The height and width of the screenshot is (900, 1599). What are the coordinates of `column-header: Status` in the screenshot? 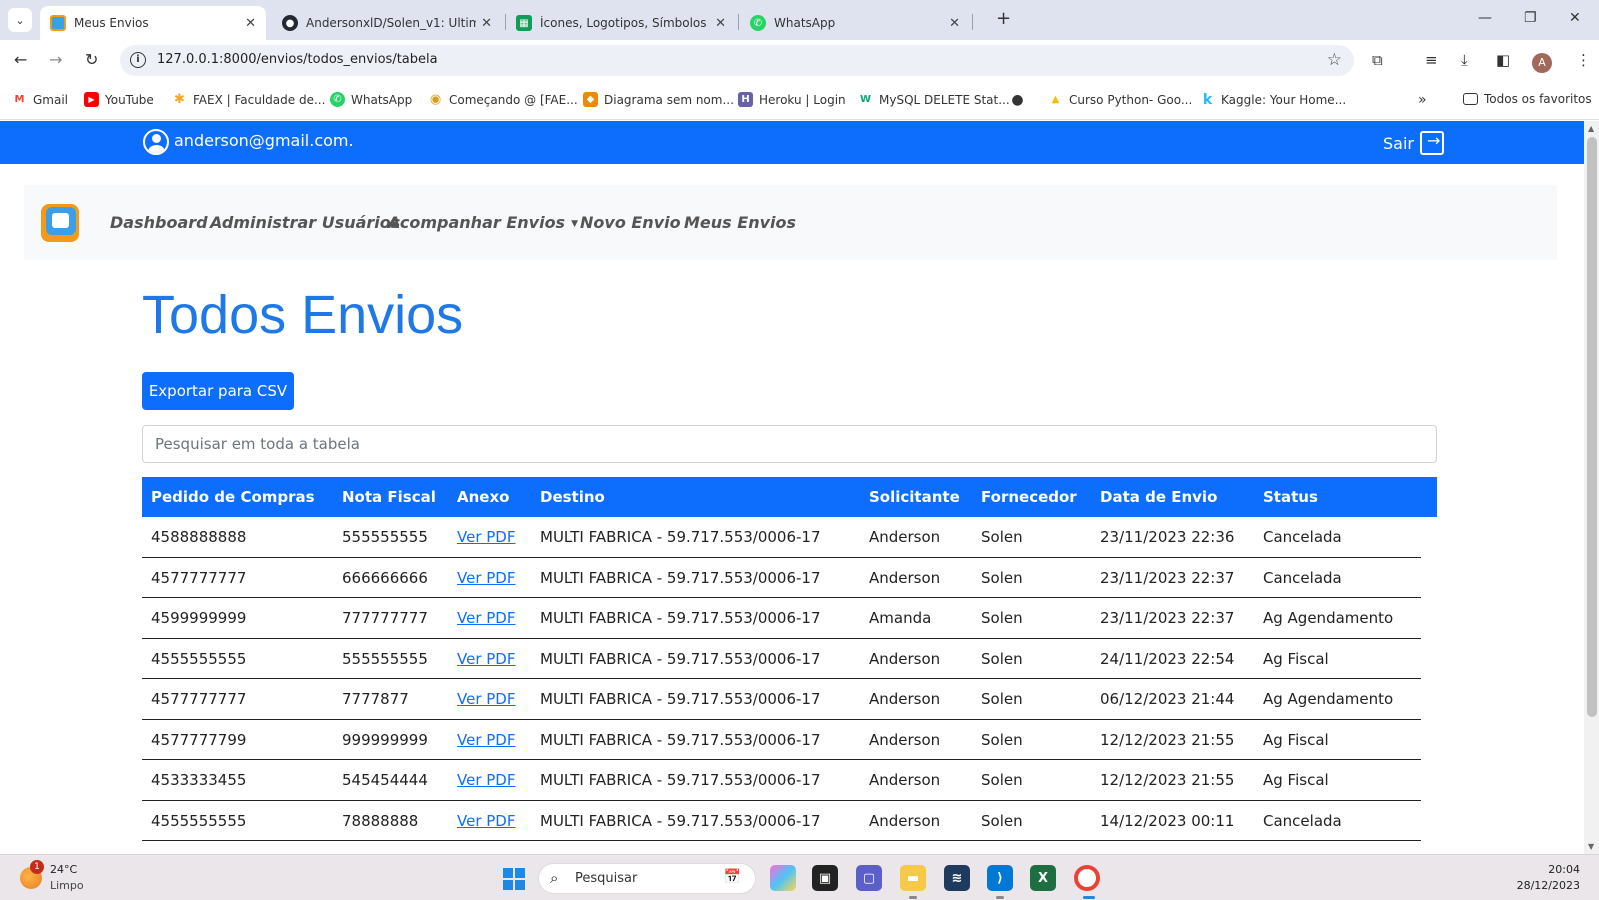 It's located at (1290, 497).